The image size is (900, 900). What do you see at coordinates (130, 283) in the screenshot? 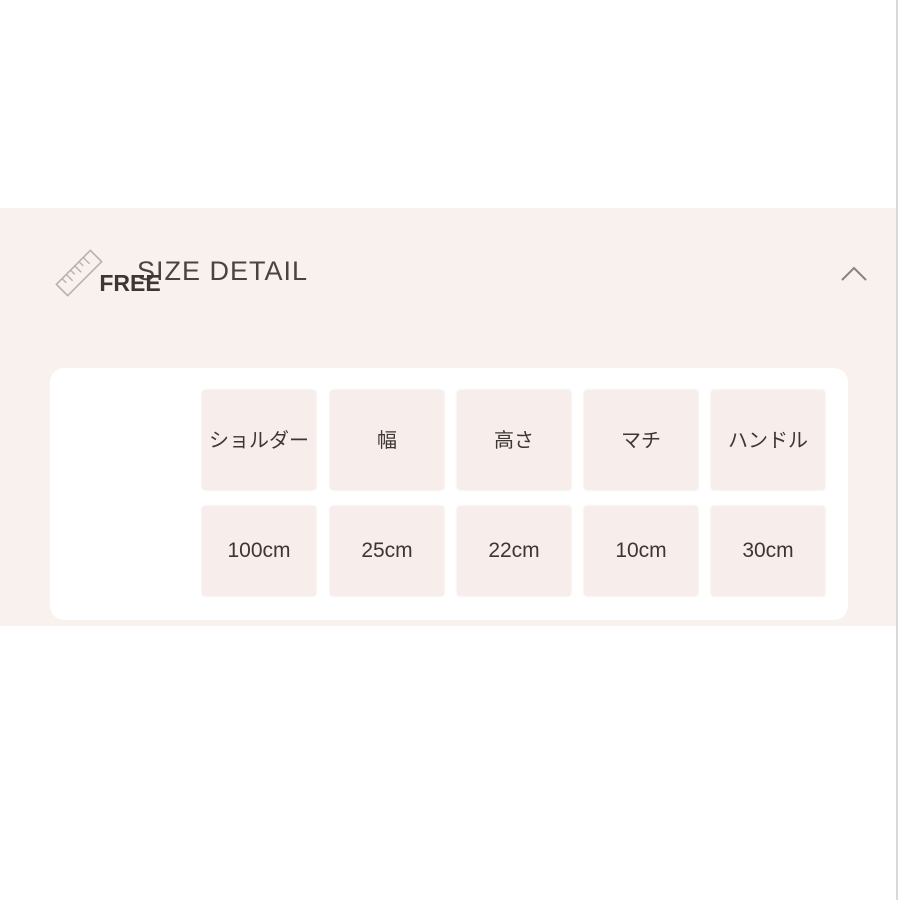
I see `size-label: FREE` at bounding box center [130, 283].